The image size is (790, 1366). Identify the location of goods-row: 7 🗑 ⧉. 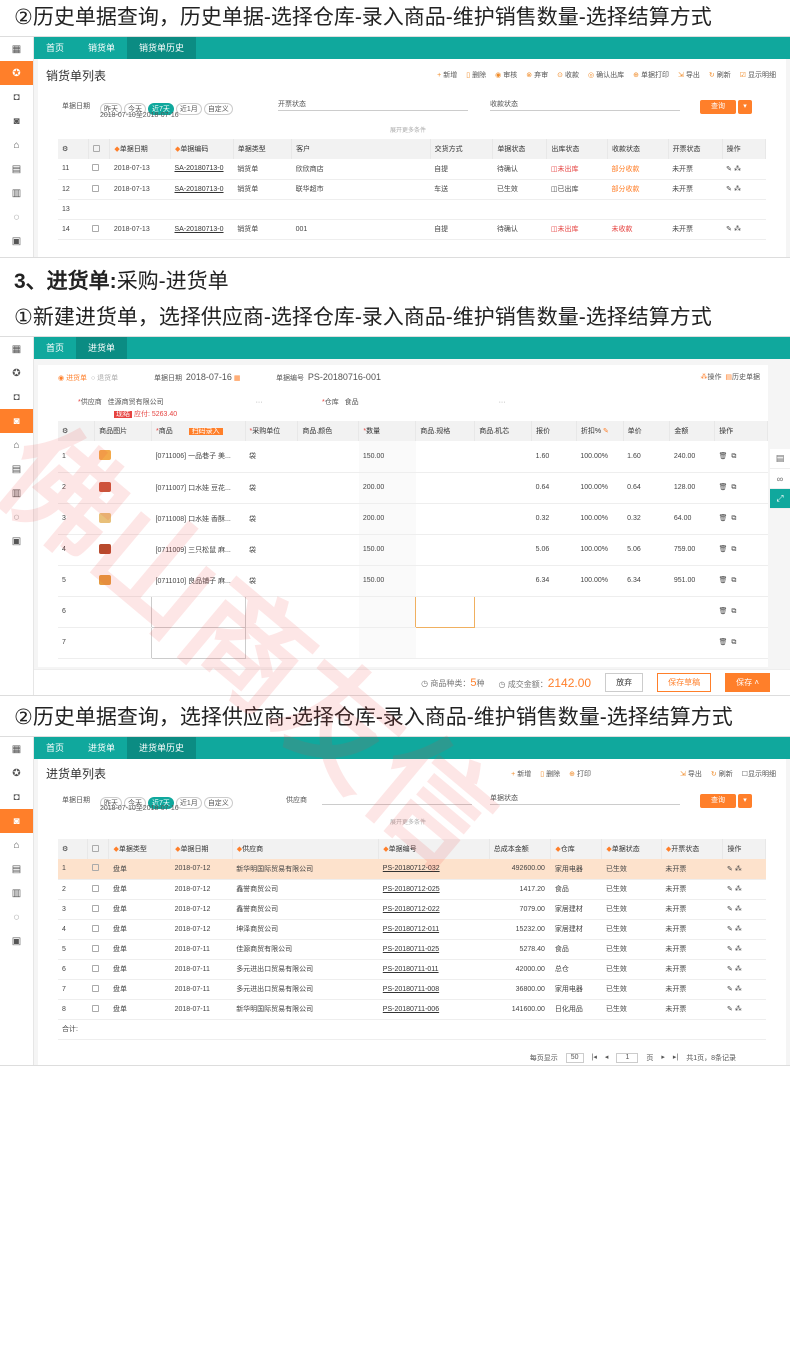
(413, 642).